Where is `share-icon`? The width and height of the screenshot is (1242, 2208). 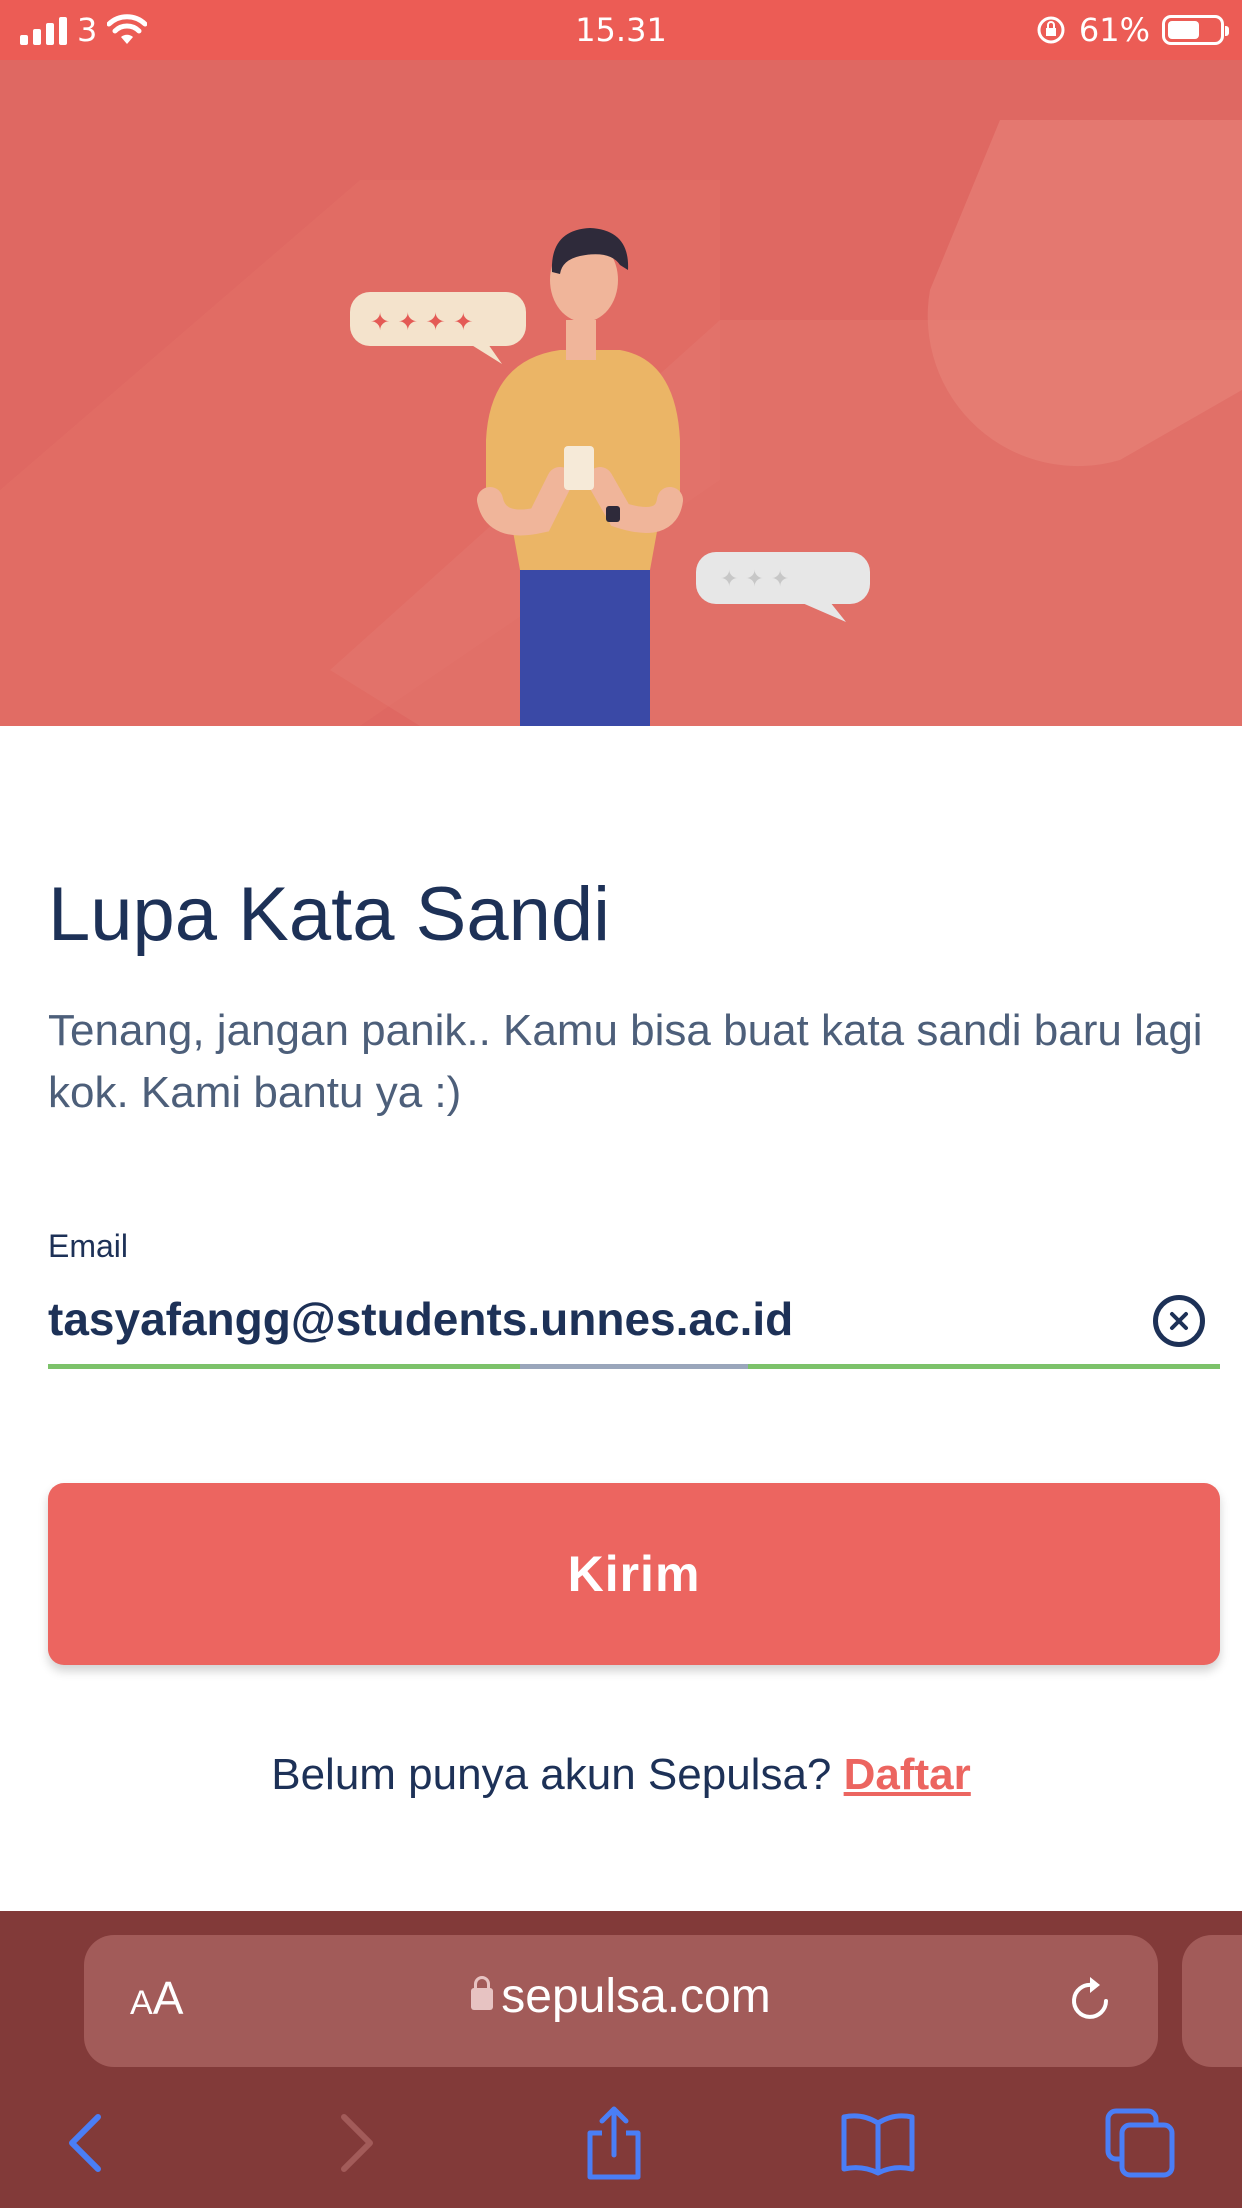 share-icon is located at coordinates (614, 2143).